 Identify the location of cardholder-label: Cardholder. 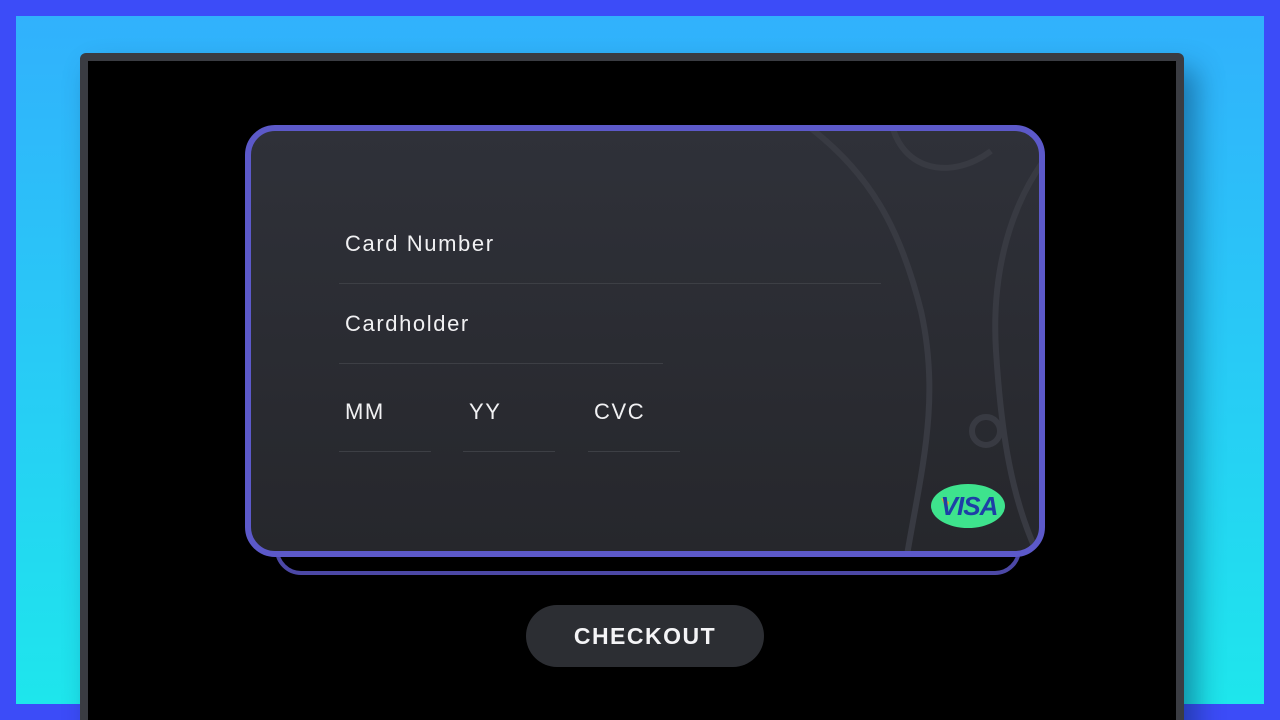
(407, 323).